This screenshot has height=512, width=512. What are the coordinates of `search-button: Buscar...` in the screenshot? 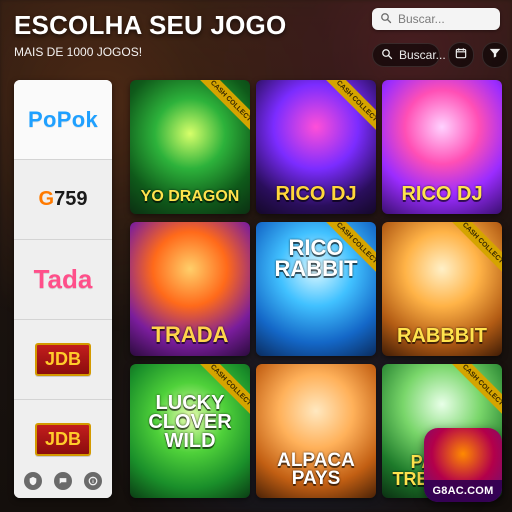 It's located at (409, 55).